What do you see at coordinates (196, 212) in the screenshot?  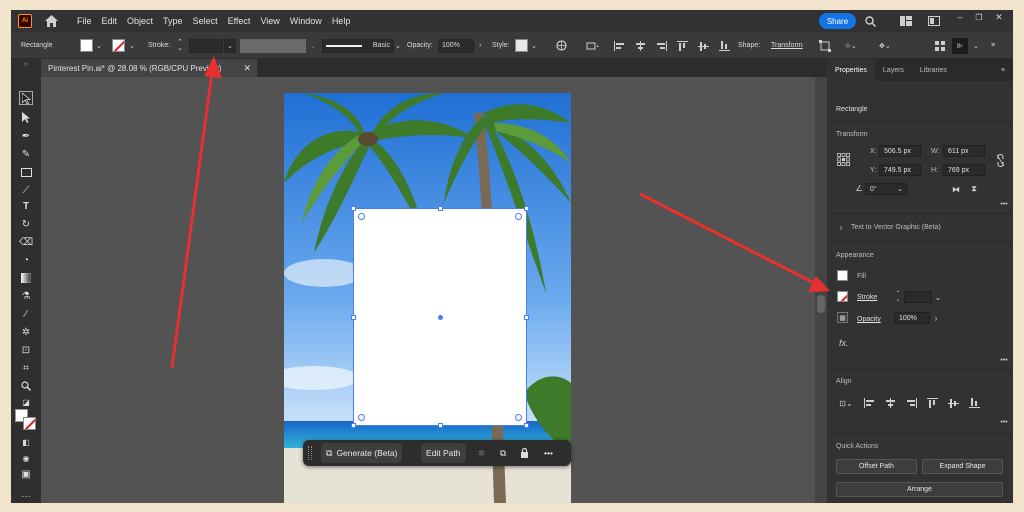 I see `annotation-arrow-stroke-field` at bounding box center [196, 212].